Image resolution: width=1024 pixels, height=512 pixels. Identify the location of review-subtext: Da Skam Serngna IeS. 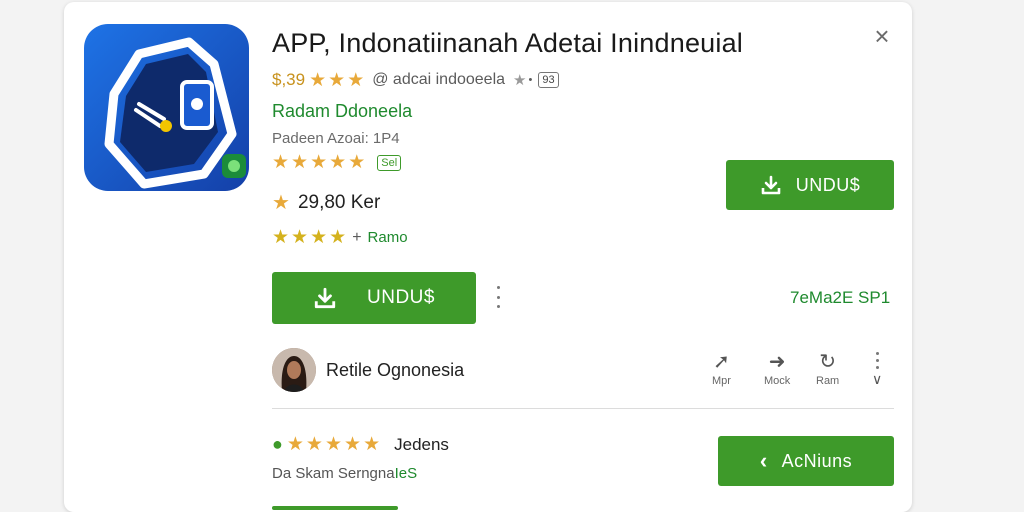
(344, 473).